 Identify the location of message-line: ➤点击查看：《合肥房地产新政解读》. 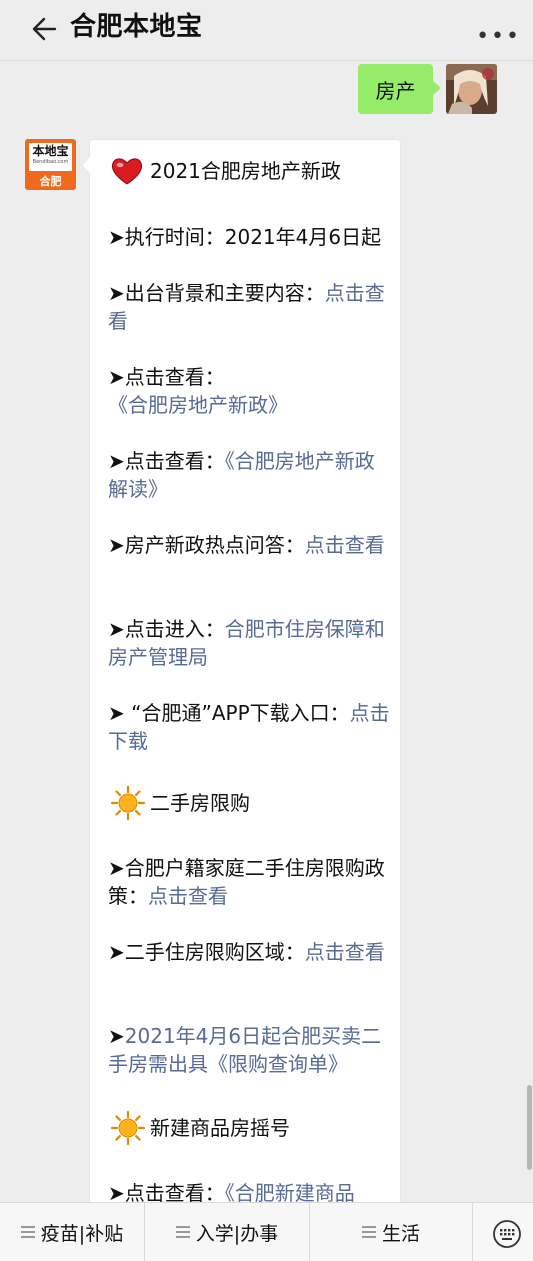
(249, 475).